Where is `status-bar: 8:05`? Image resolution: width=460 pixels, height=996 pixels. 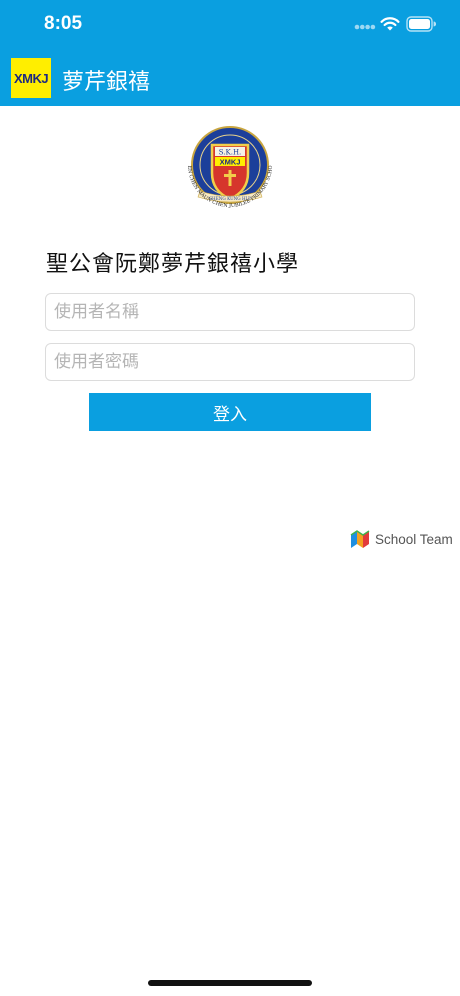 status-bar: 8:05 is located at coordinates (230, 25).